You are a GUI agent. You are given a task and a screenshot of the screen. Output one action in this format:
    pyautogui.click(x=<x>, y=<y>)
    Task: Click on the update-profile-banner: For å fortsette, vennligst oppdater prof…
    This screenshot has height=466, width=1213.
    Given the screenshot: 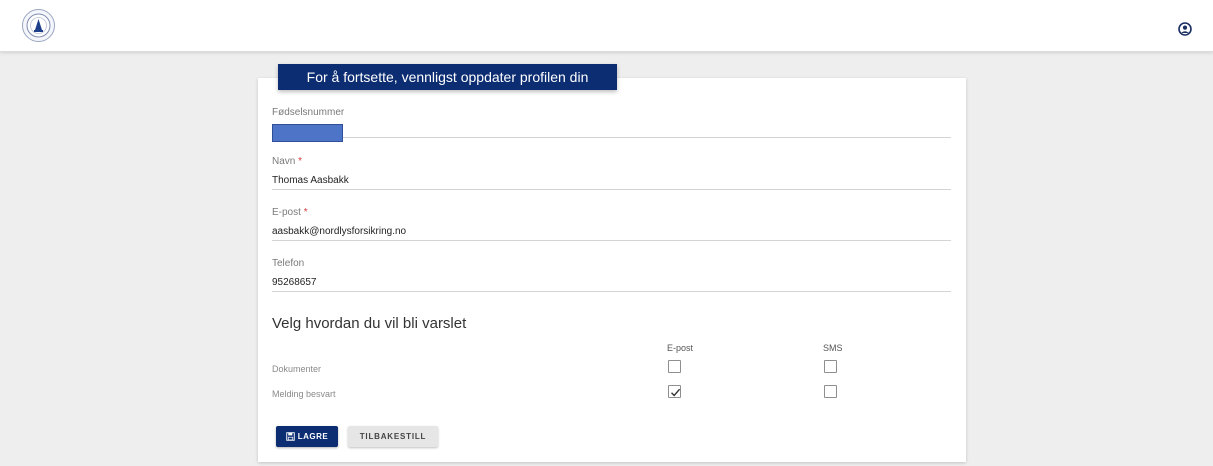 What is the action you would take?
    pyautogui.click(x=447, y=77)
    